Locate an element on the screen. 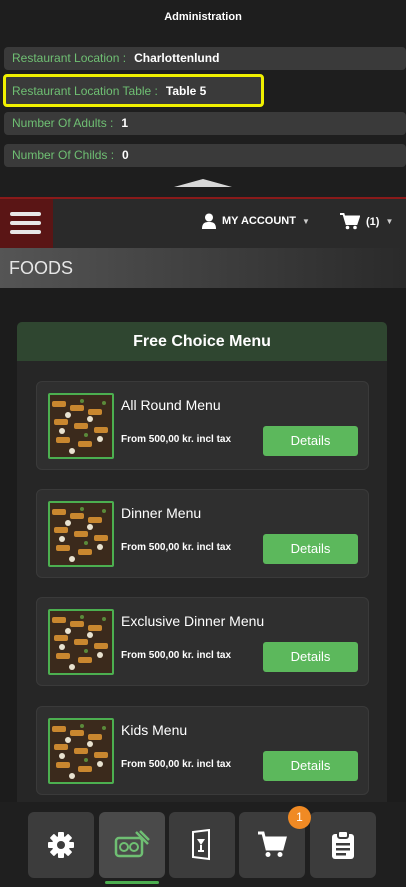  adults-label: Number Of Adults : is located at coordinates (63, 123).